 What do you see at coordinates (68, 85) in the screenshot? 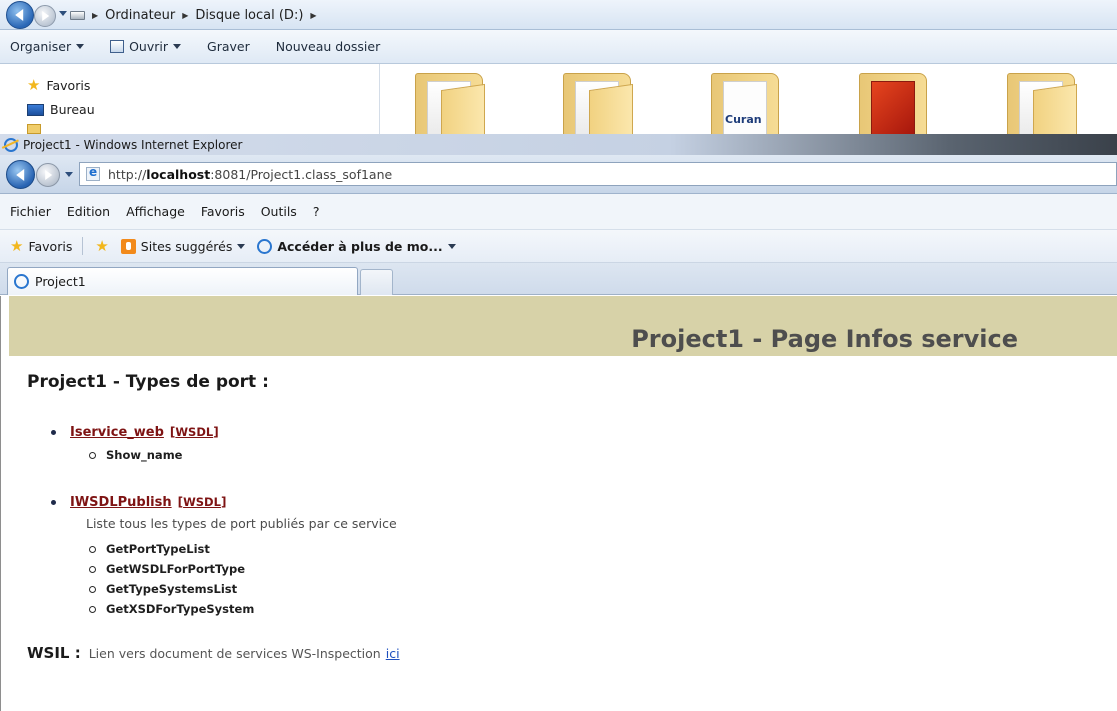
I see `nav-item-label: Favoris` at bounding box center [68, 85].